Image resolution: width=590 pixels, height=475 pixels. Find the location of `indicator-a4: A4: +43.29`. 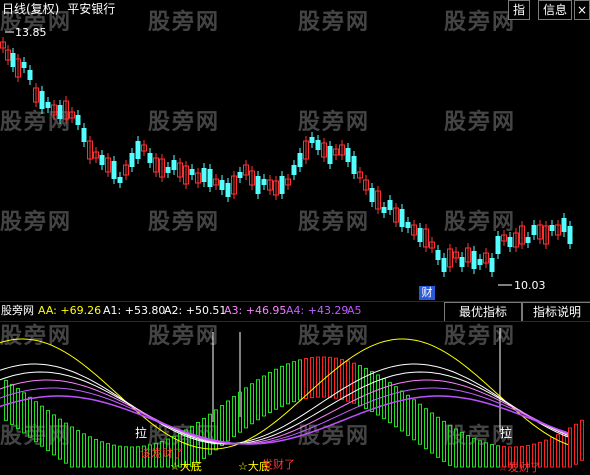

indicator-a4: A4: +43.29 is located at coordinates (317, 310).